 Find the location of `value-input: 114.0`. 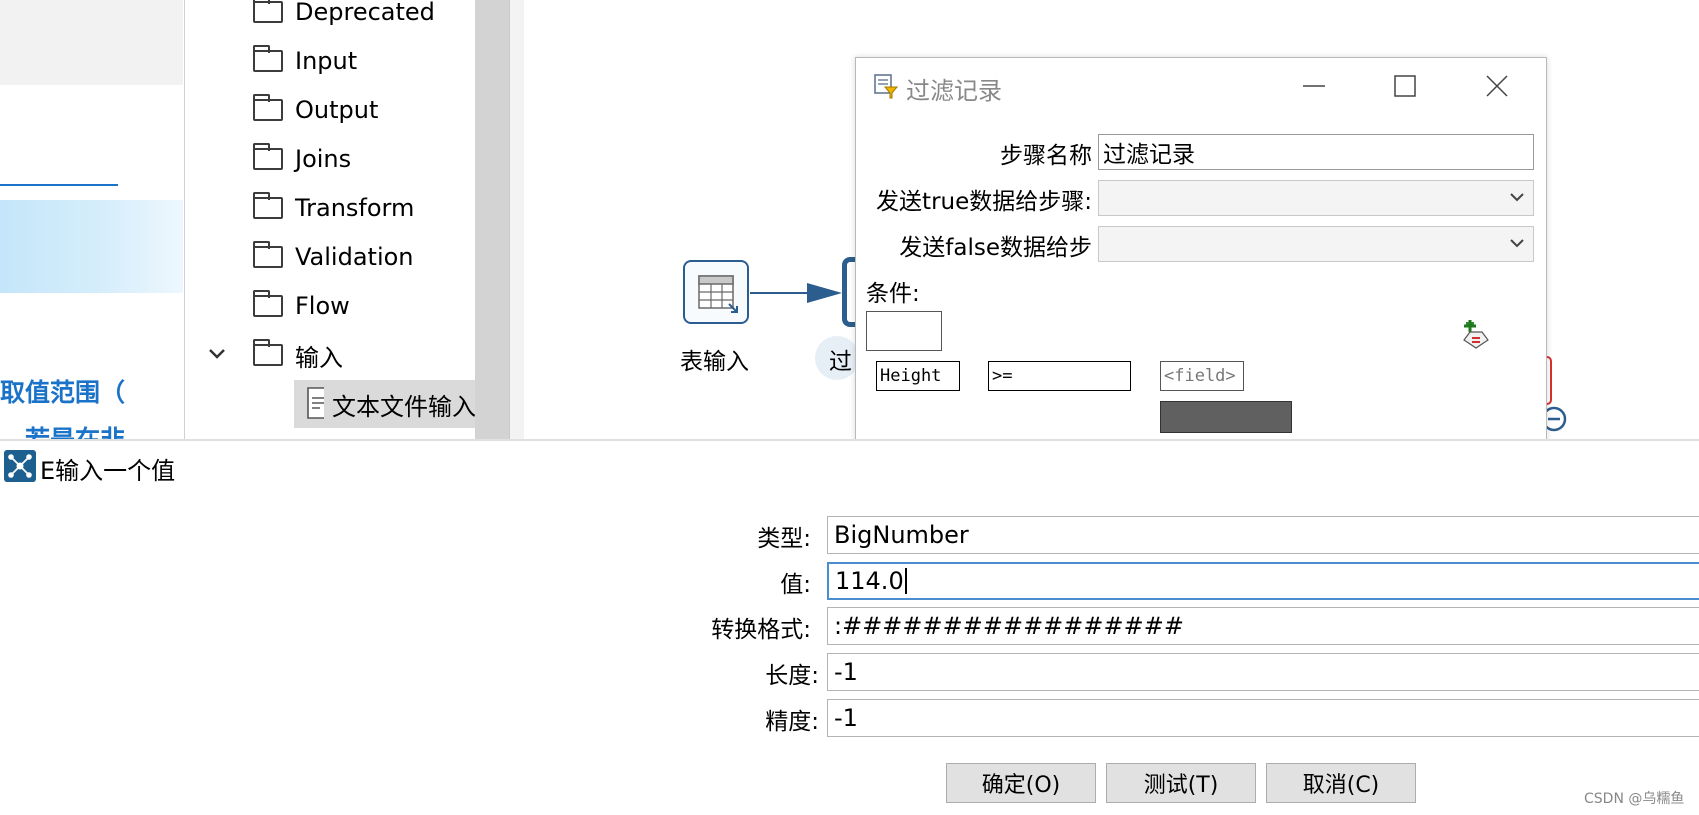

value-input: 114.0 is located at coordinates (1263, 581).